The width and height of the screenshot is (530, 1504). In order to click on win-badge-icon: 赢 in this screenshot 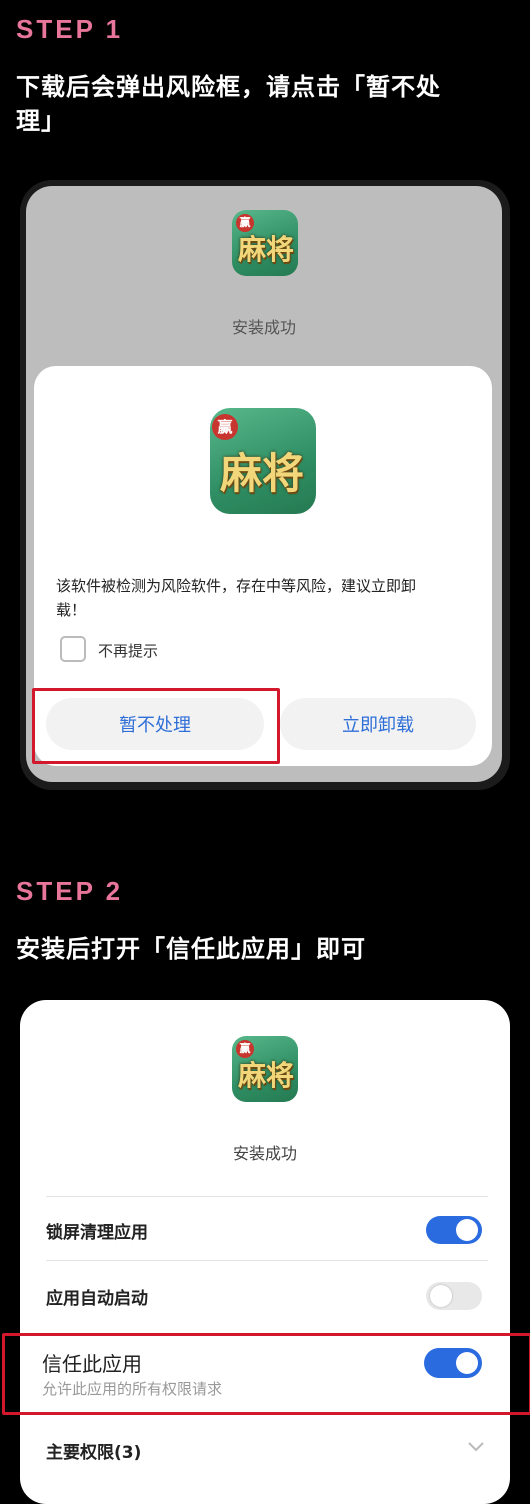, I will do `click(225, 427)`.